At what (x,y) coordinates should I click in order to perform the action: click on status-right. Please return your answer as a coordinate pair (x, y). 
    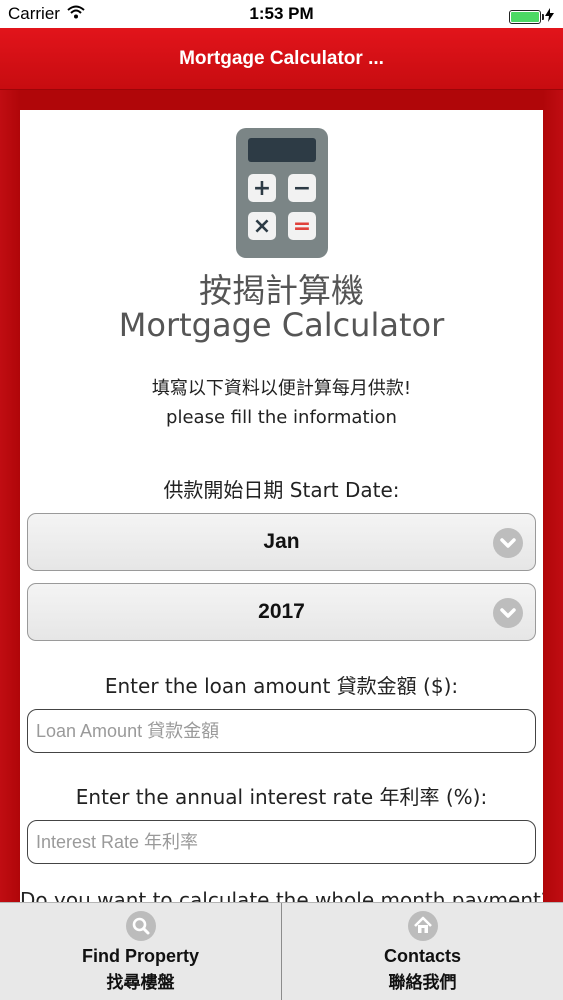
    Looking at the image, I should click on (531, 17).